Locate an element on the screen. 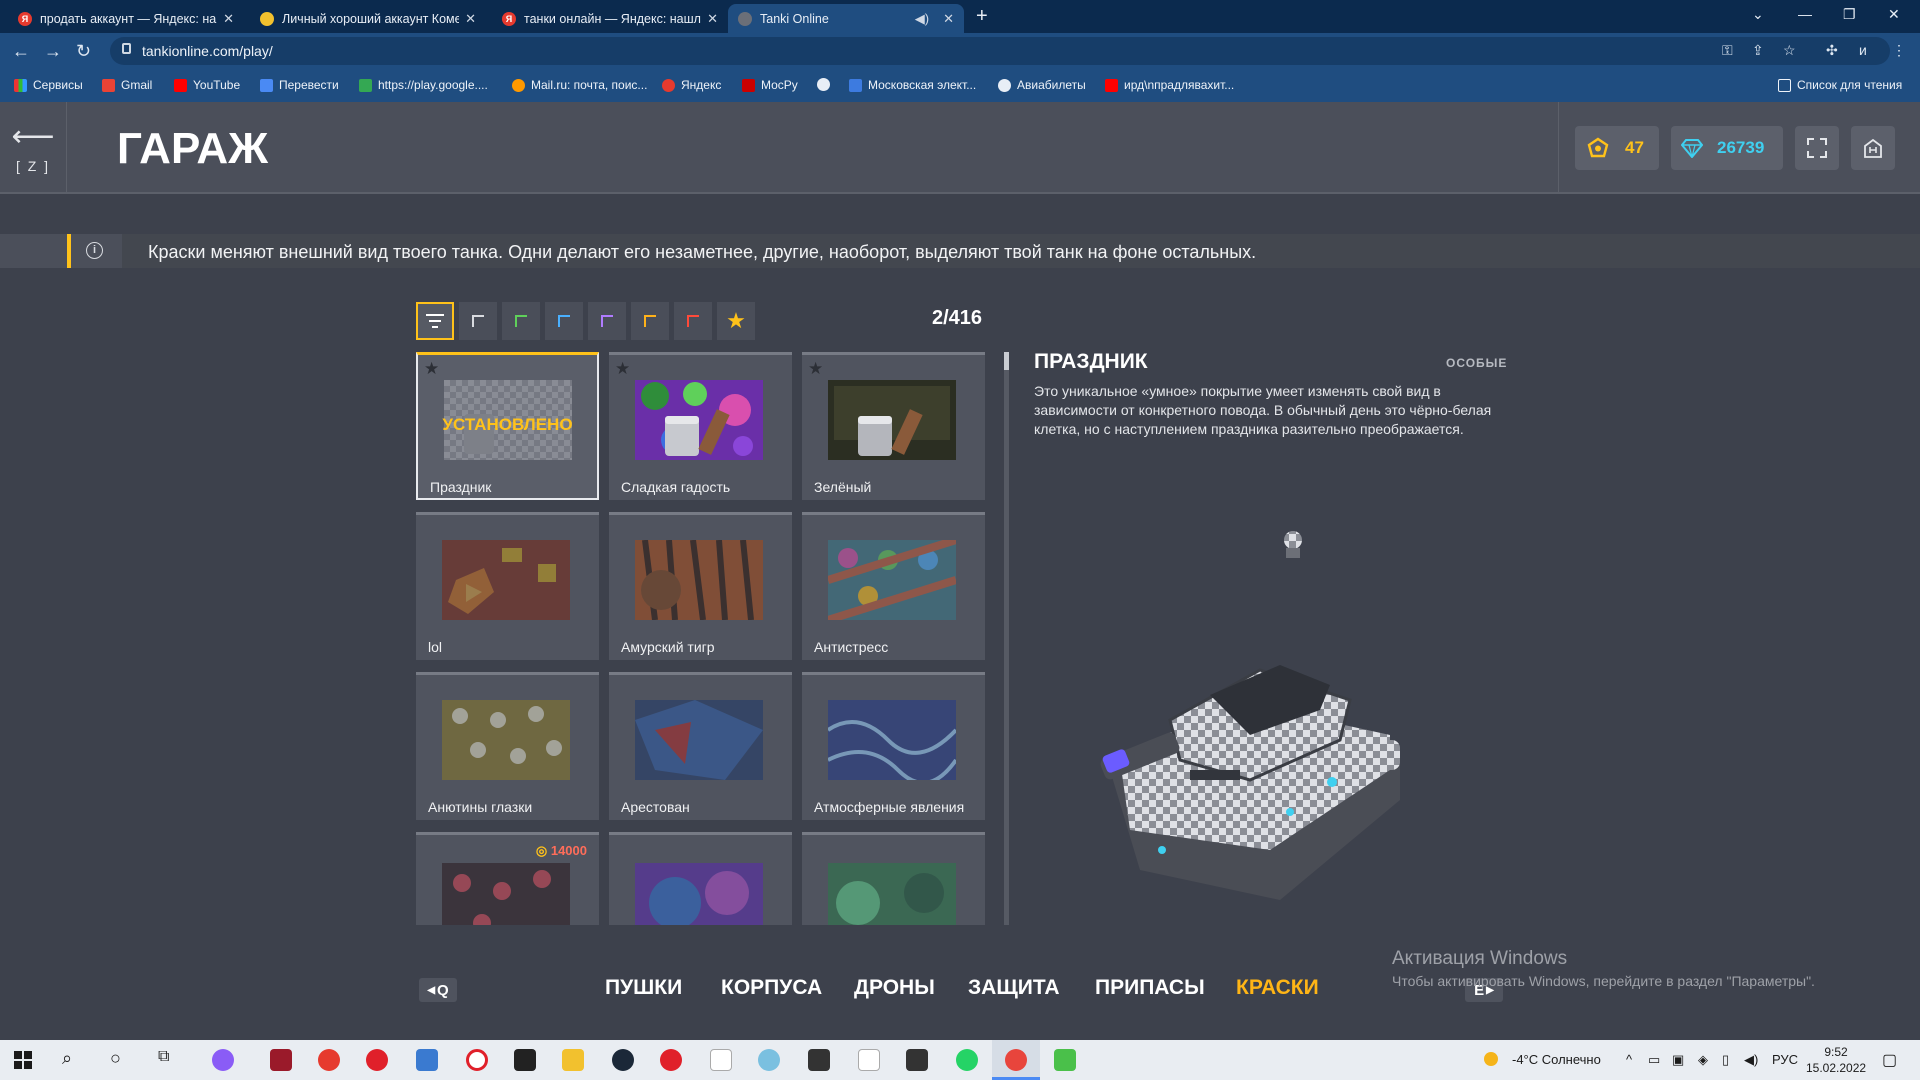  browser-tab: Я танки онлайн — Яндекс: нашло ✕ is located at coordinates (610, 18).